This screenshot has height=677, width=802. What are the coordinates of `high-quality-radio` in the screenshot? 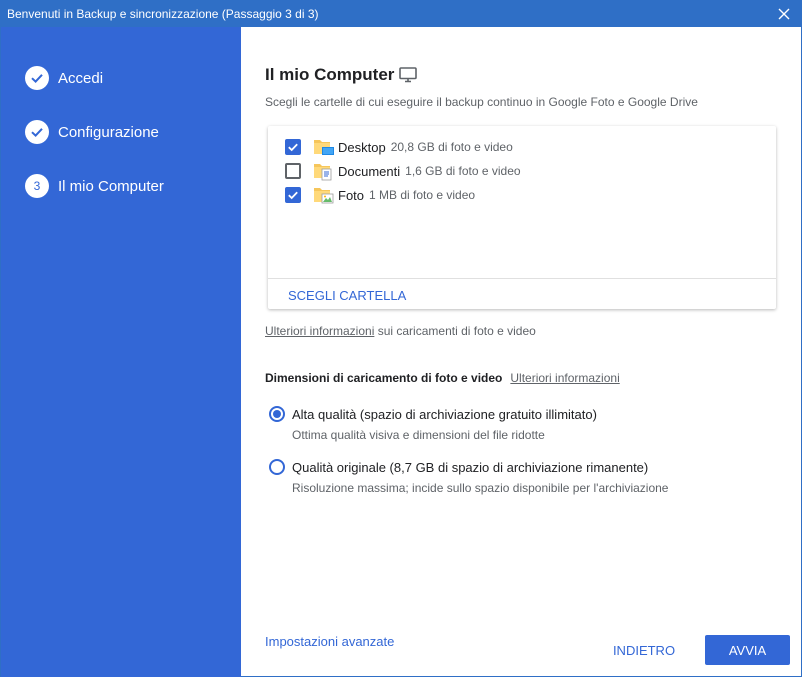 It's located at (277, 414).